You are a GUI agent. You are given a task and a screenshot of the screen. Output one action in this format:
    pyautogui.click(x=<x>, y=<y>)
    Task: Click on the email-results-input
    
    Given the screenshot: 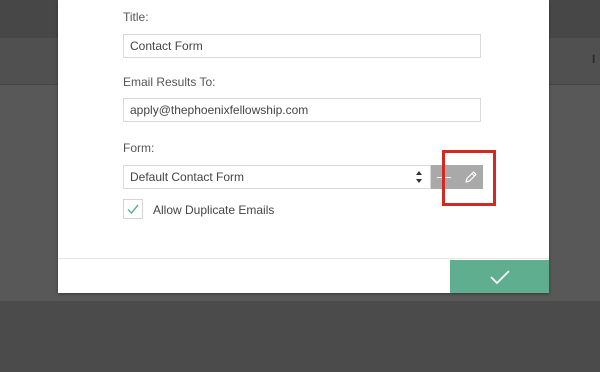 What is the action you would take?
    pyautogui.click(x=302, y=110)
    